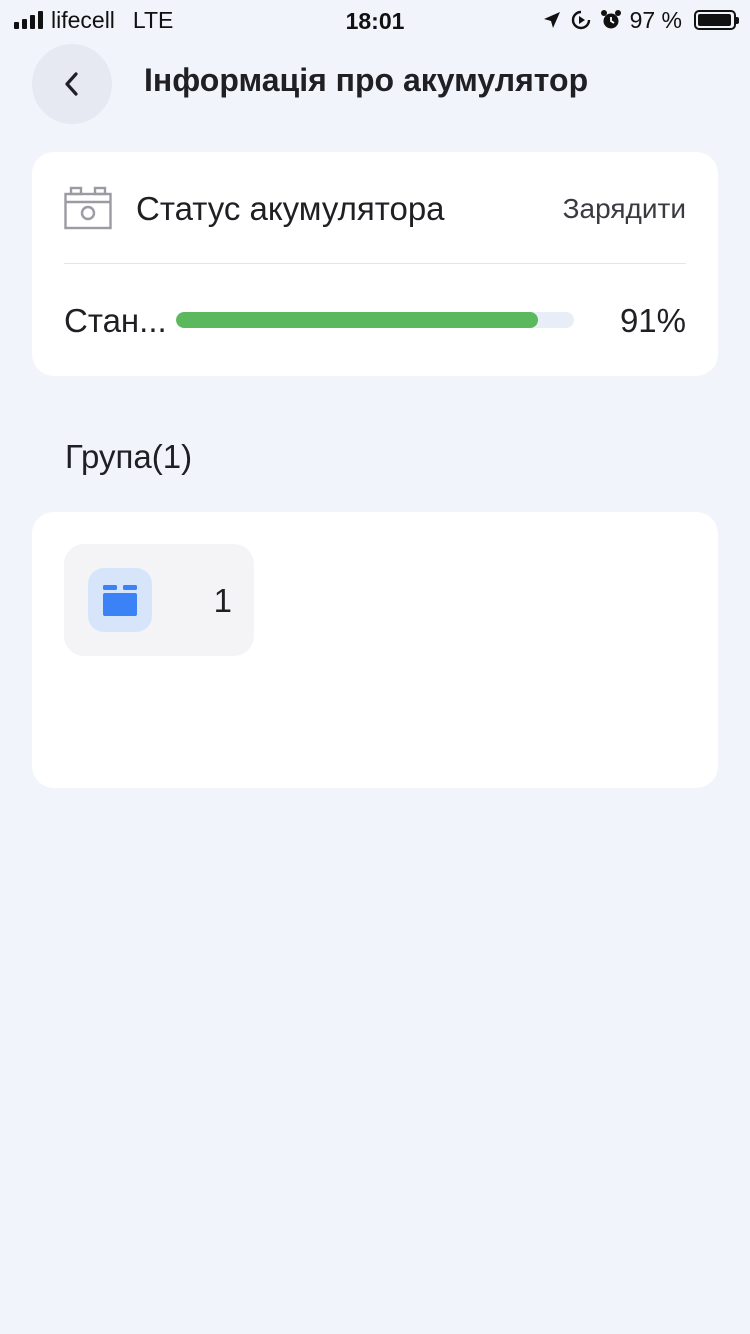 The height and width of the screenshot is (1334, 750). Describe the element at coordinates (357, 320) in the screenshot. I see `battery-level-fill` at that location.